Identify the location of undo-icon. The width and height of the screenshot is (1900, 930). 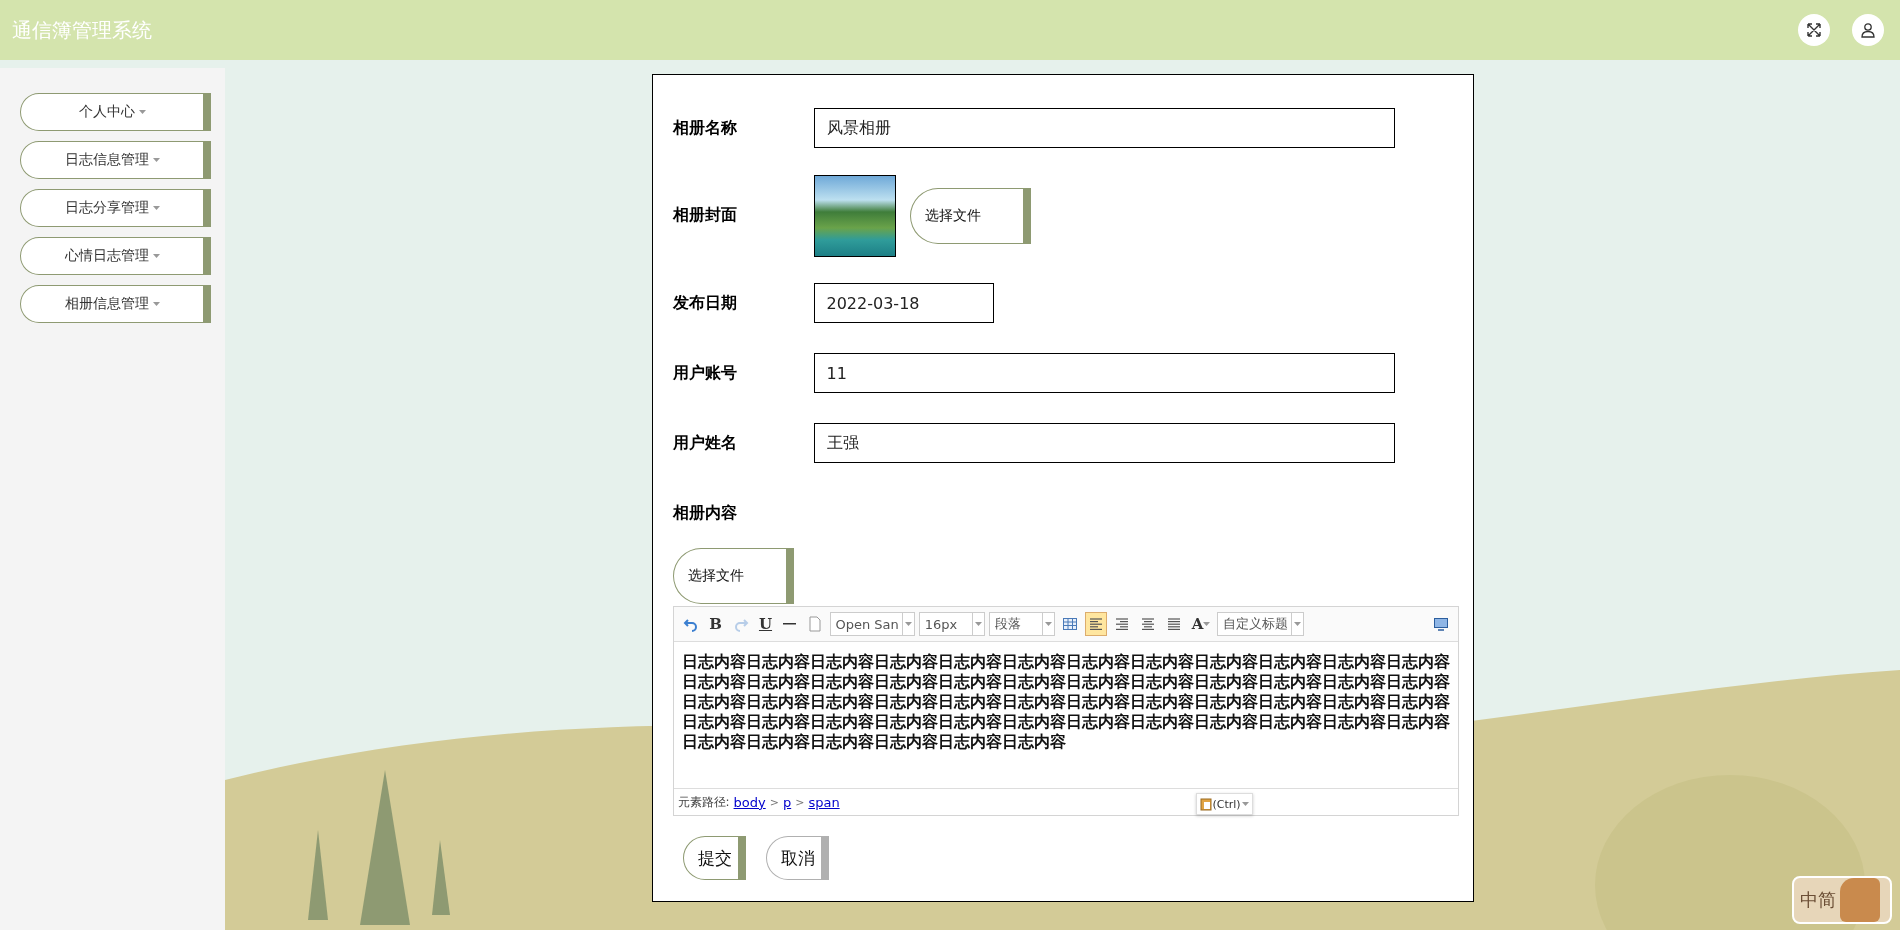
(690, 624).